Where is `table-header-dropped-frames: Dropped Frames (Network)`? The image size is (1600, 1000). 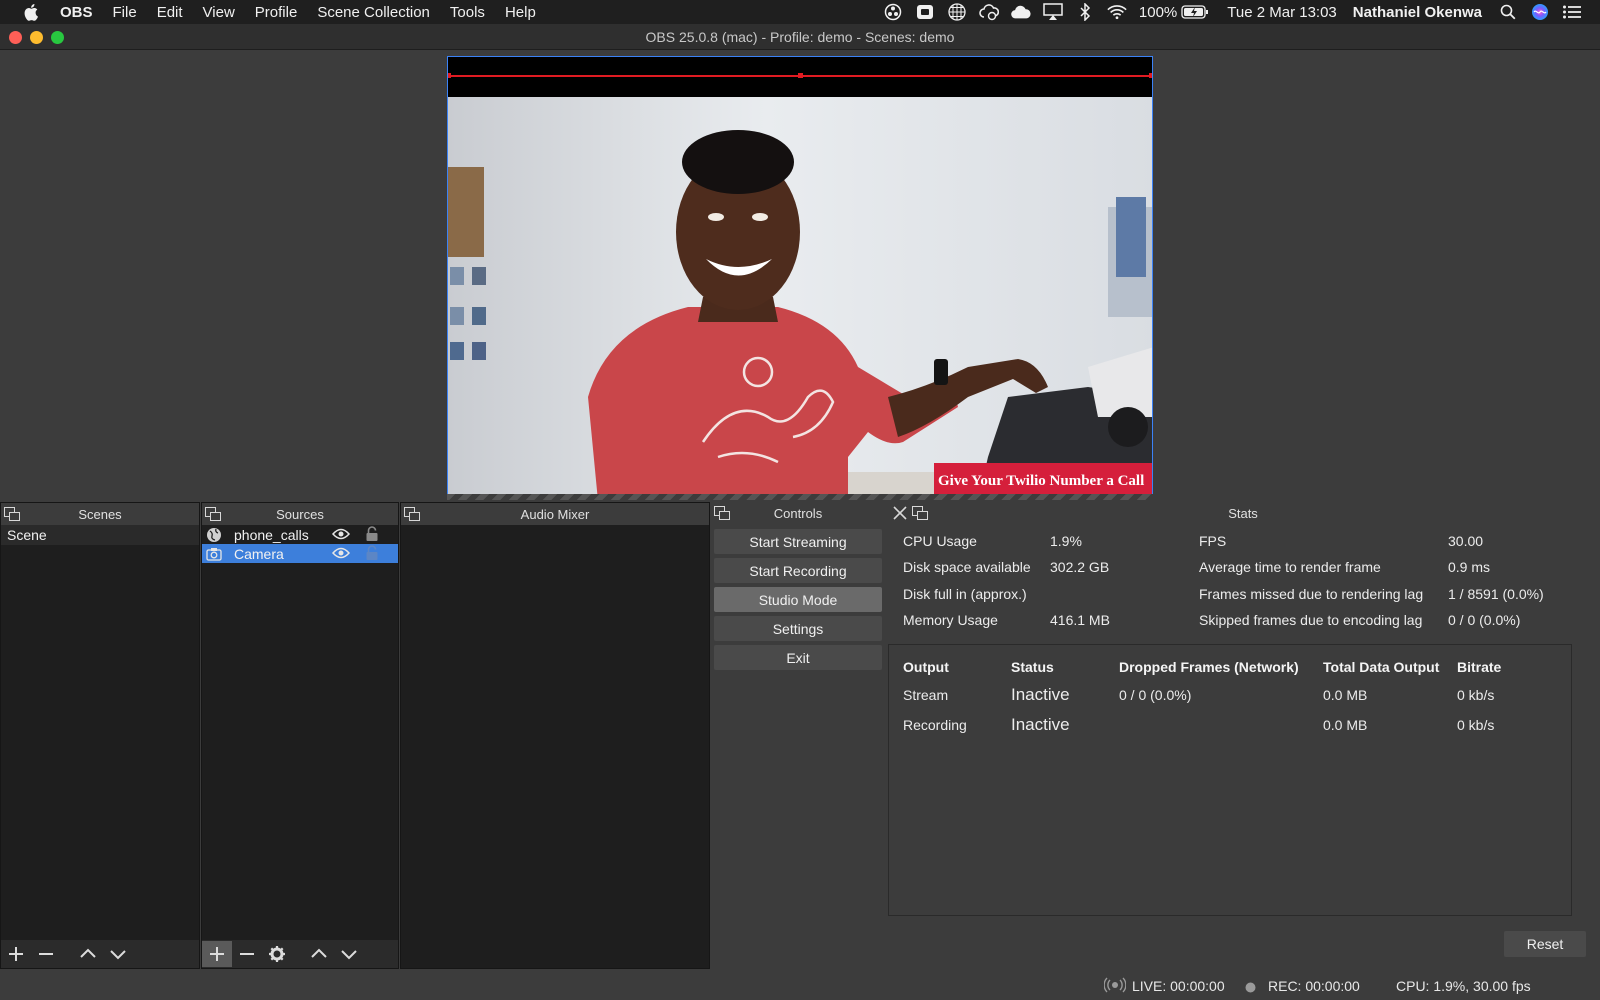
table-header-dropped-frames: Dropped Frames (Network) is located at coordinates (1209, 667).